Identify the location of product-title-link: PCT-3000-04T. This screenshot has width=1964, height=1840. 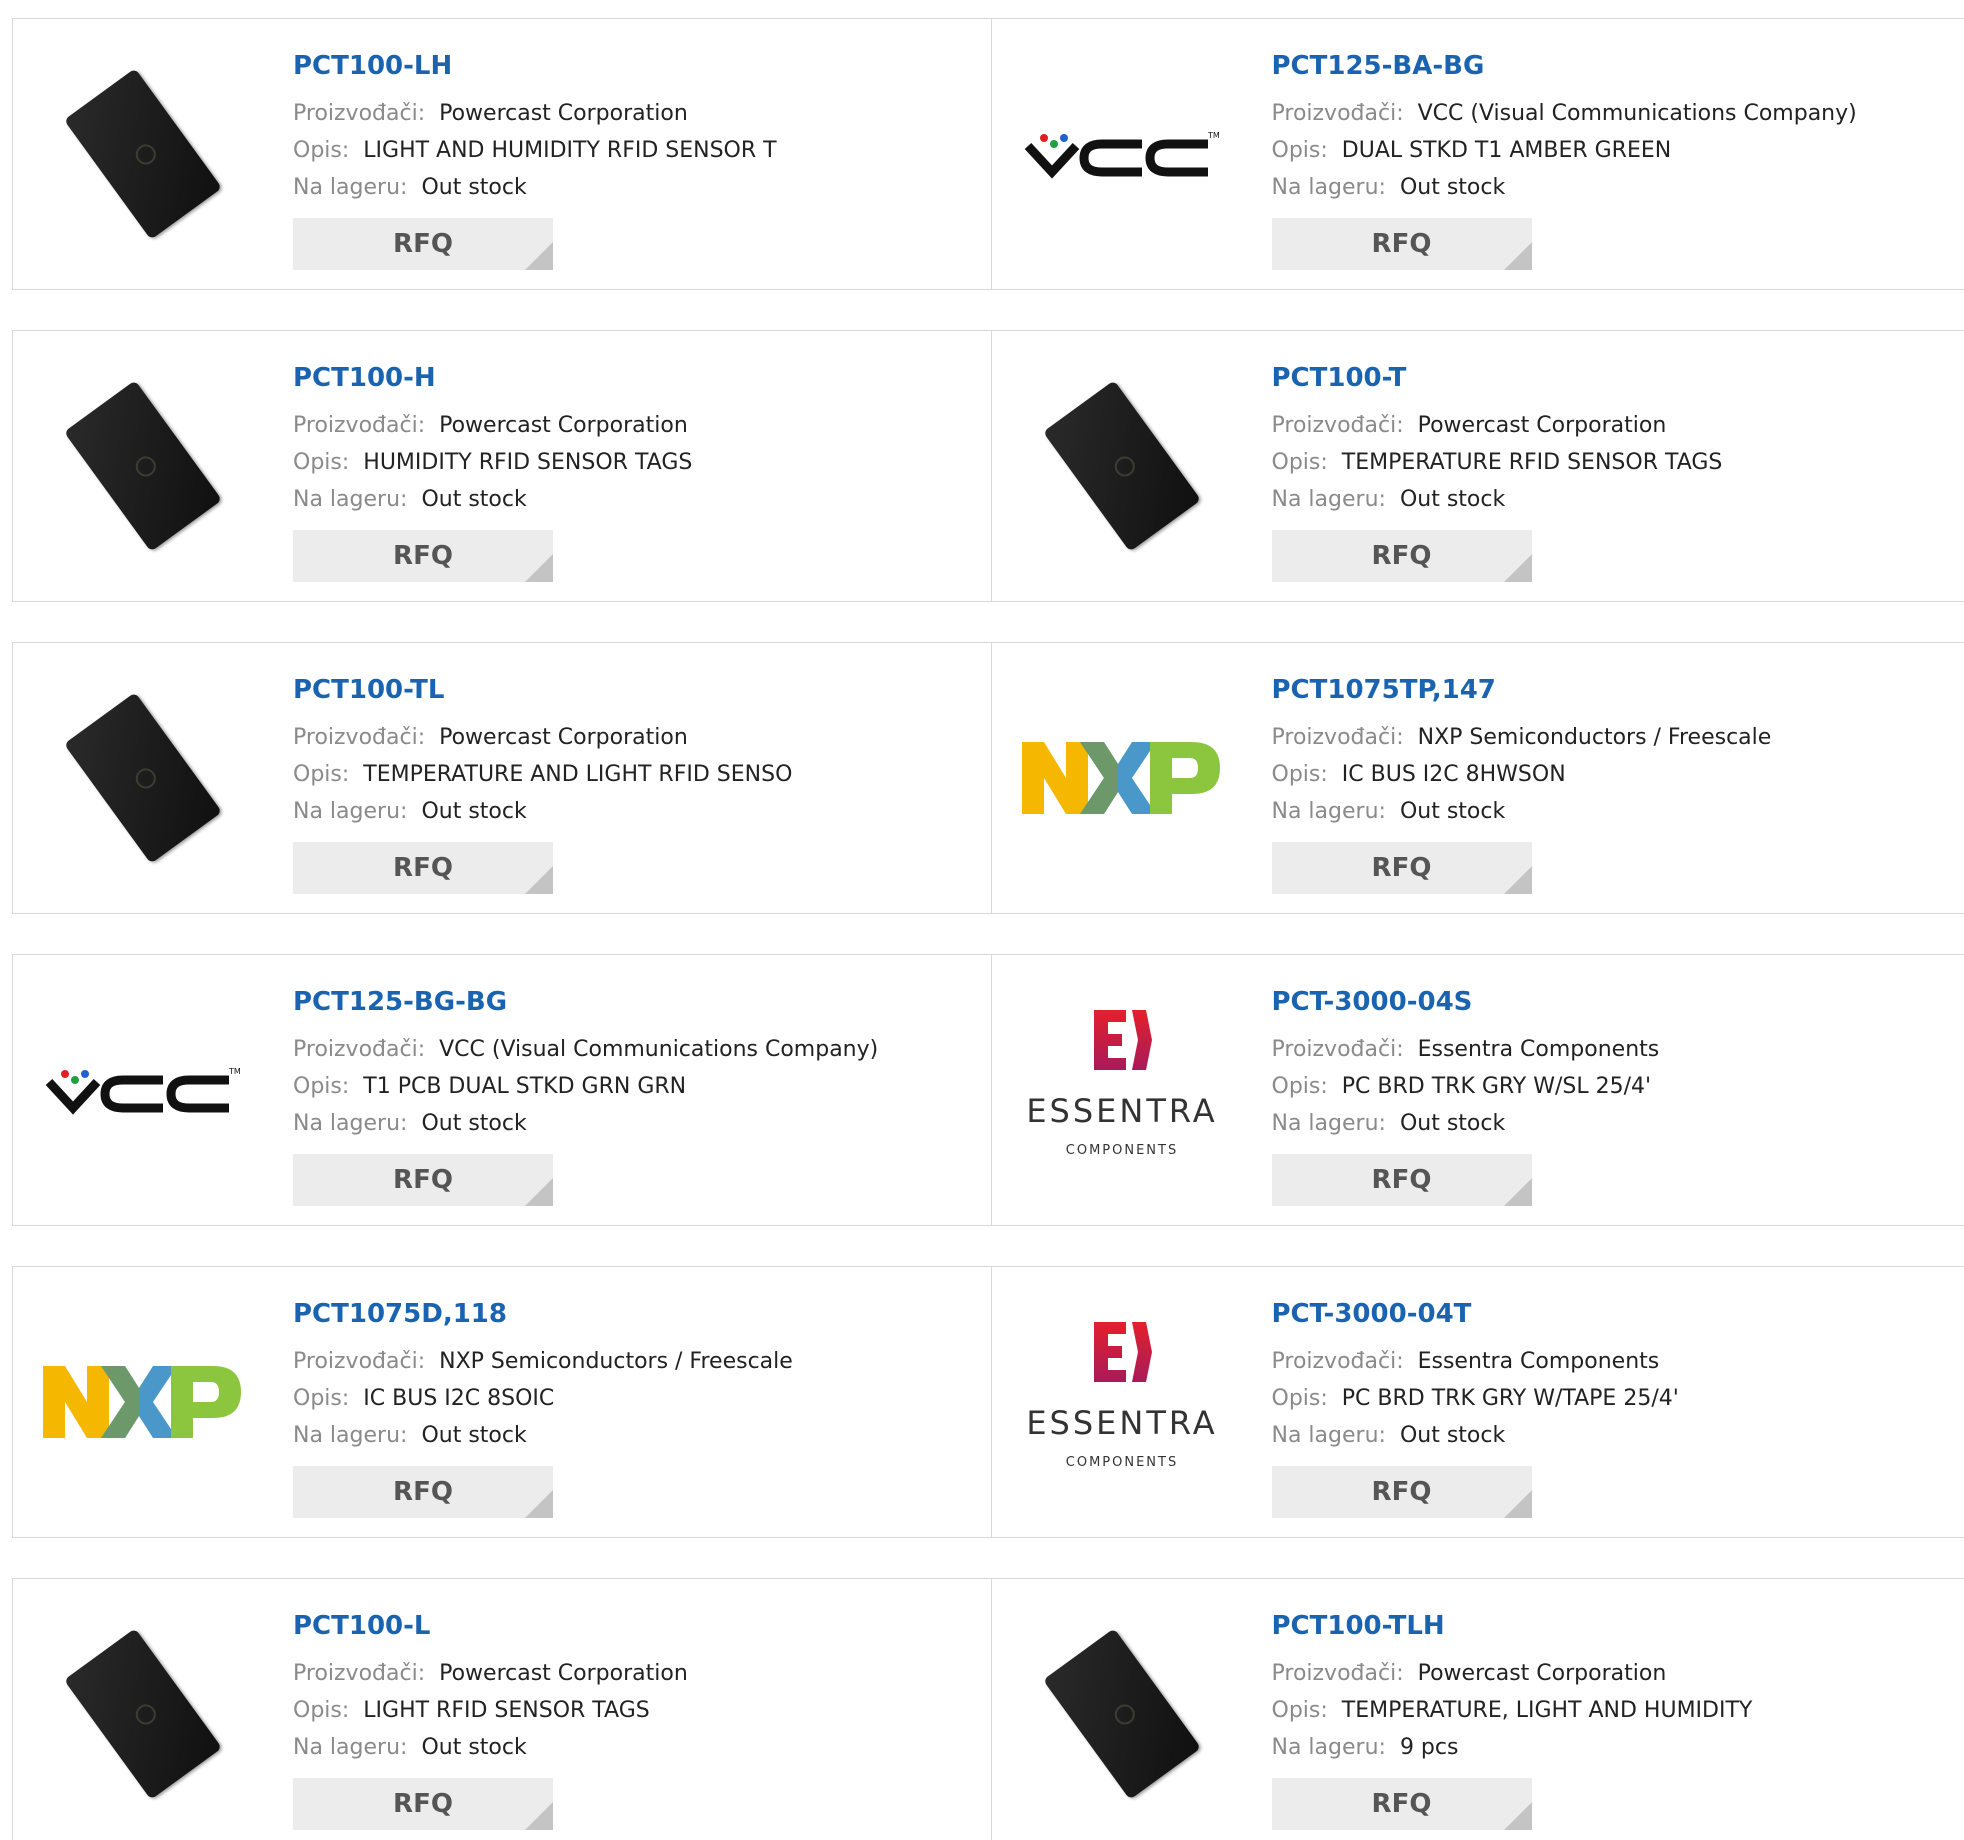
(1613, 1314).